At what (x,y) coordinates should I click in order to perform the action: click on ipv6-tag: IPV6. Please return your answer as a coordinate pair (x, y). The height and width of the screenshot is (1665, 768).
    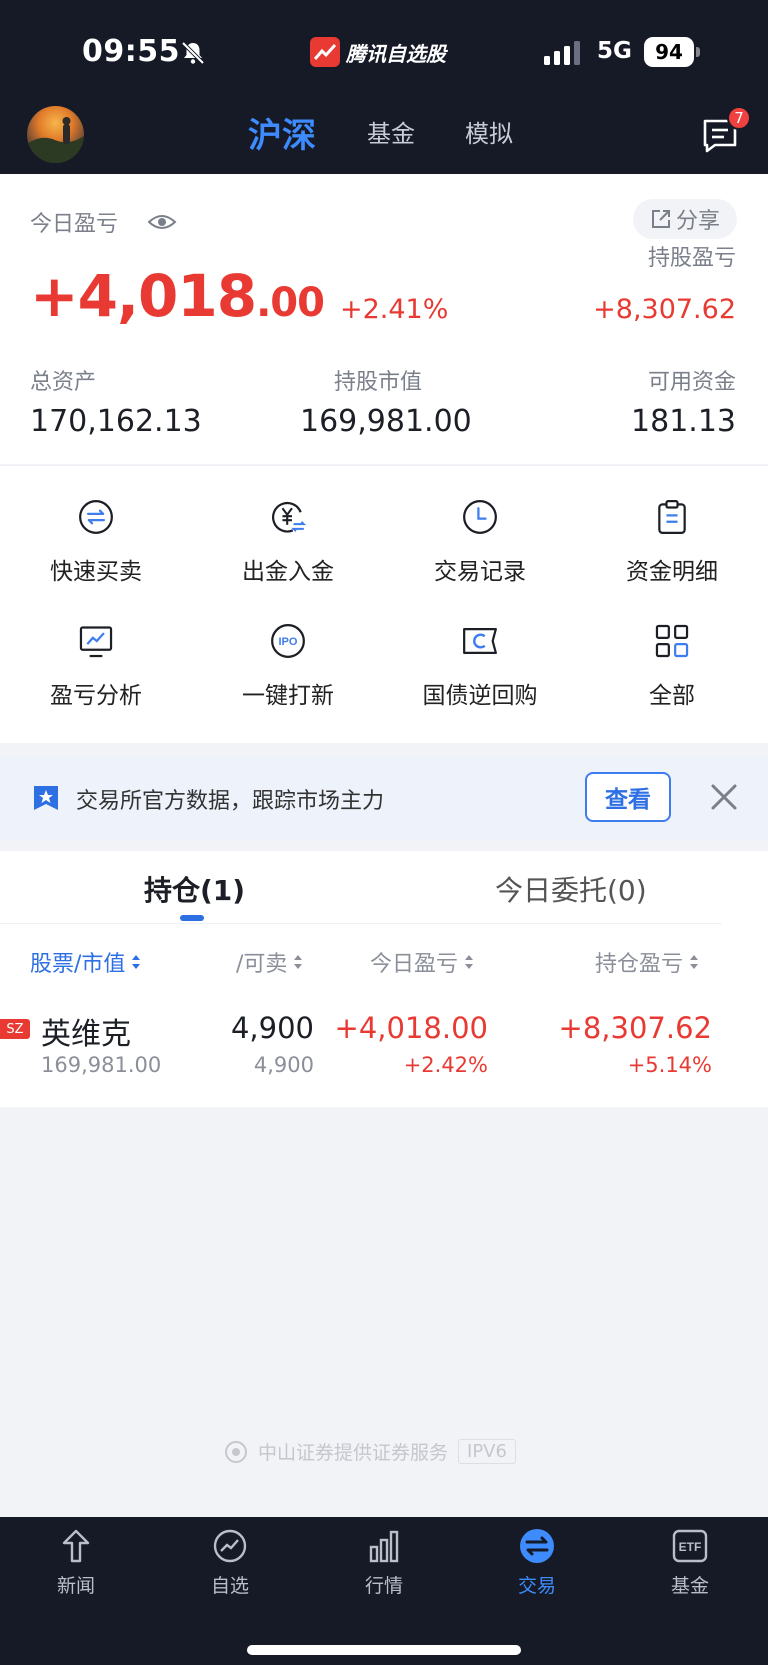
    Looking at the image, I should click on (487, 1451).